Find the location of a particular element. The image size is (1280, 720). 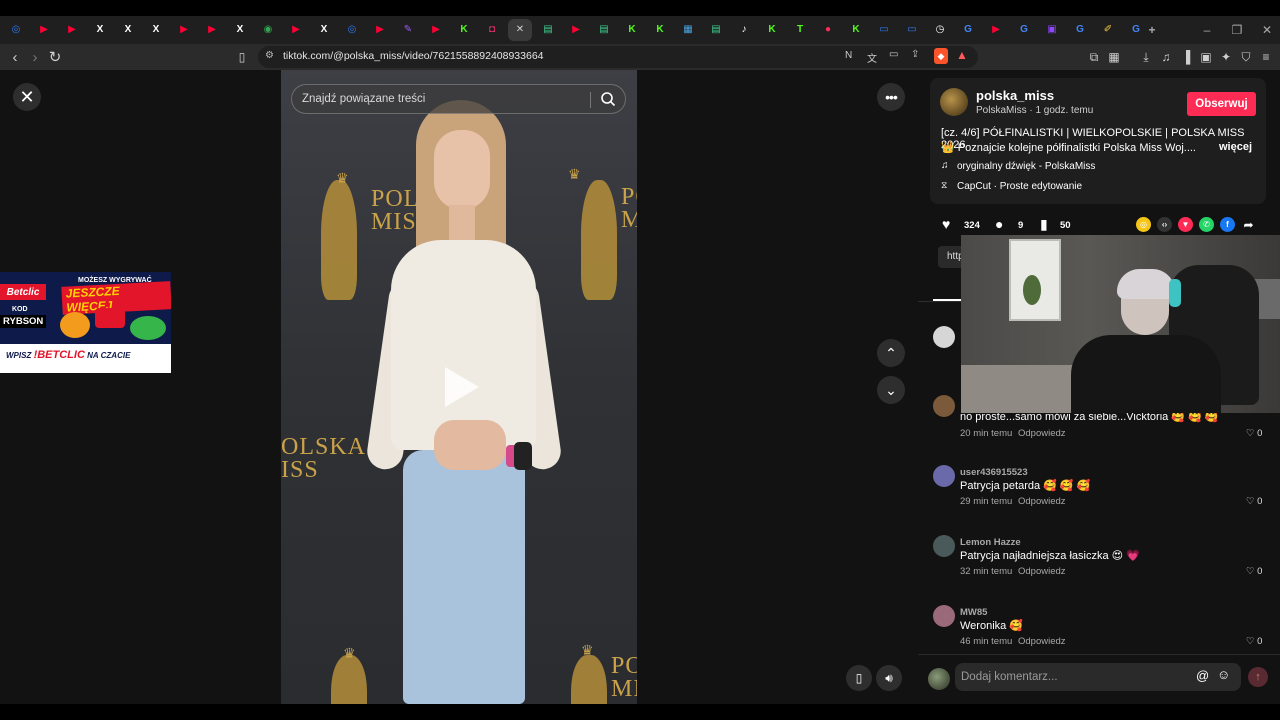

reload-button: ↻ is located at coordinates (55, 57).